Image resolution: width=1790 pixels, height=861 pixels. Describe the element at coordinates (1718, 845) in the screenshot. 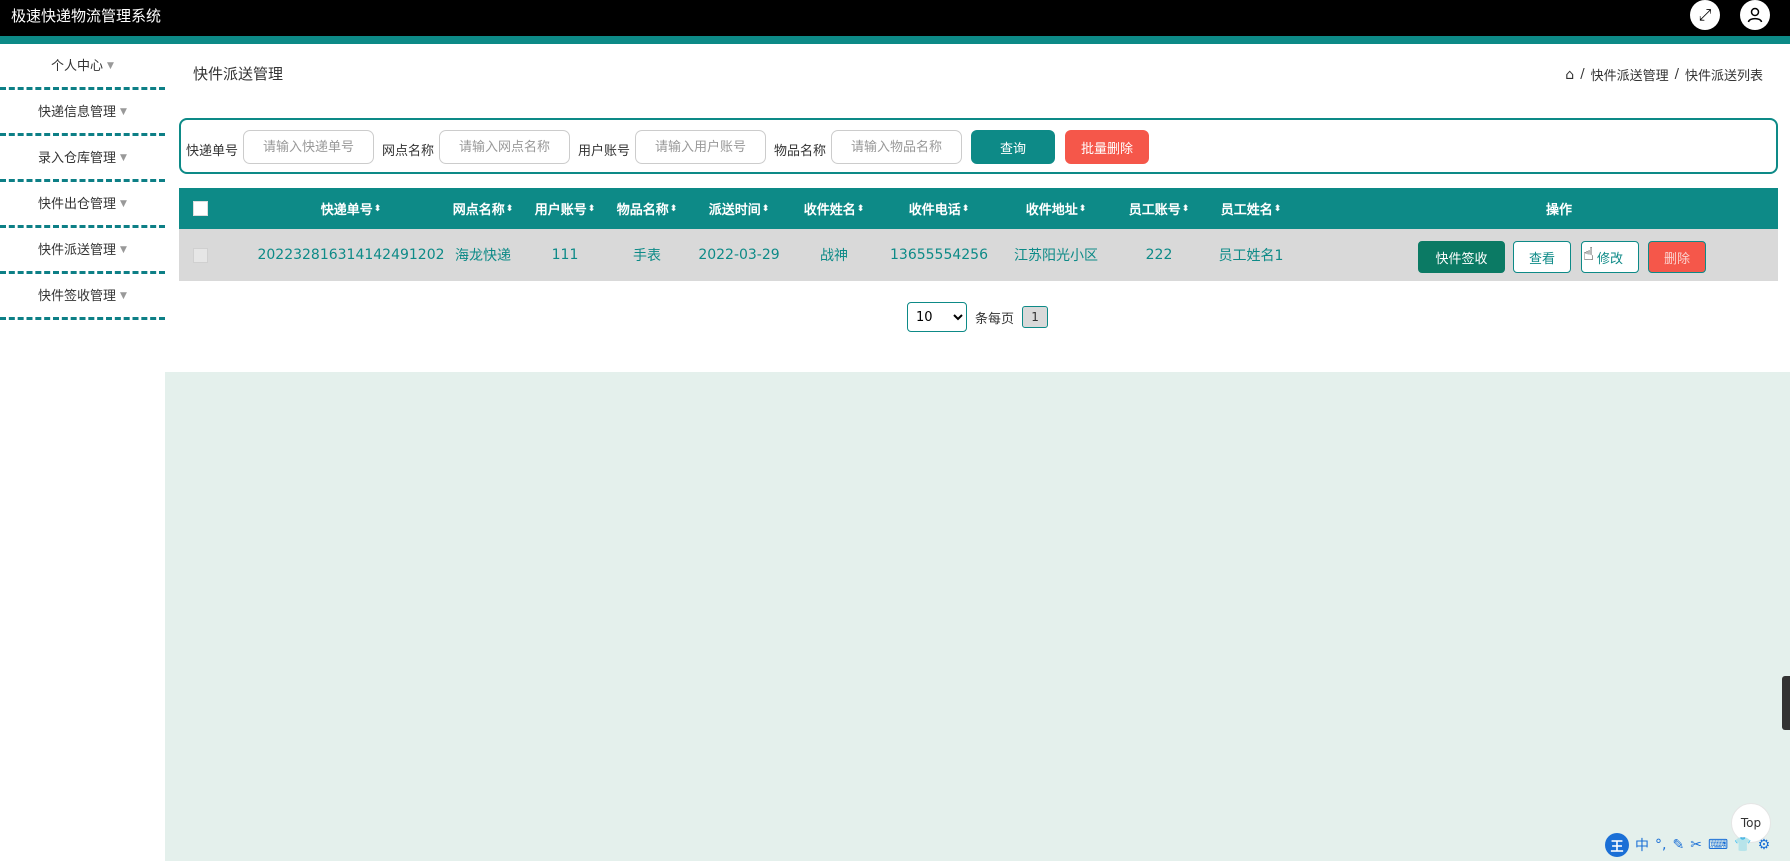

I see `ime-keyboard-icon: ⌨` at that location.